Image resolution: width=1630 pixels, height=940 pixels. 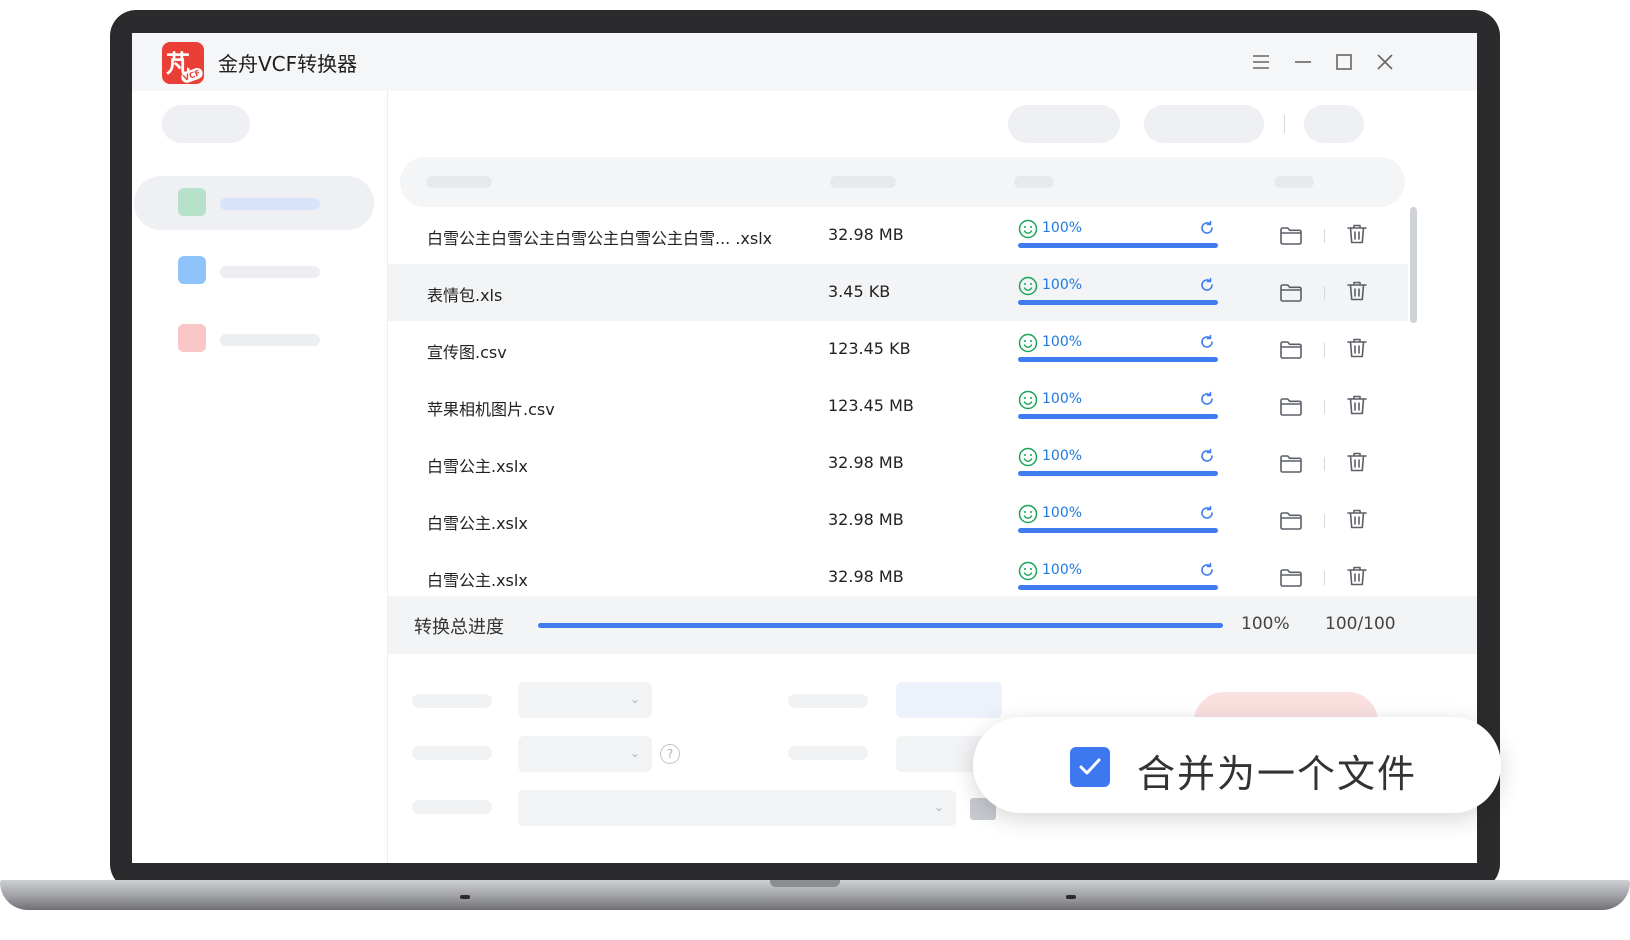 What do you see at coordinates (1413, 265) in the screenshot?
I see `scrollbar` at bounding box center [1413, 265].